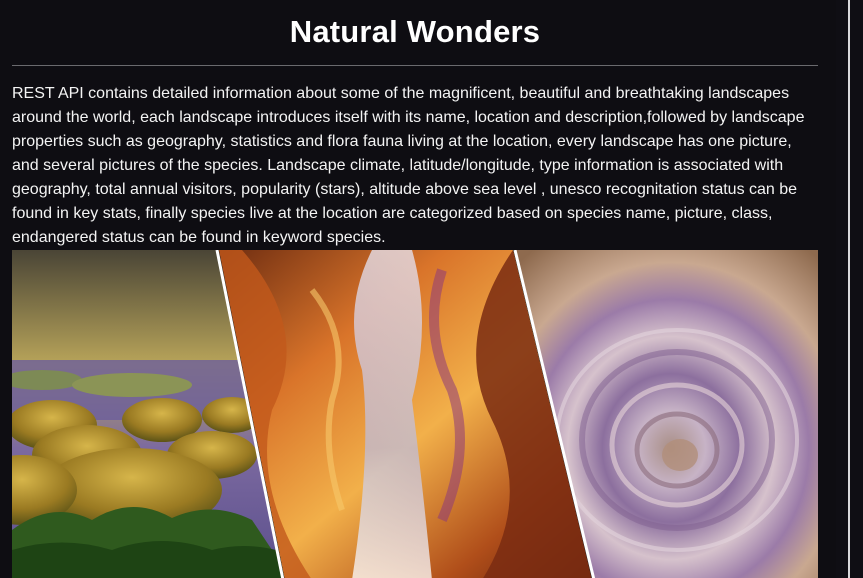 The height and width of the screenshot is (578, 863). I want to click on scrollbar-track, so click(849, 289).